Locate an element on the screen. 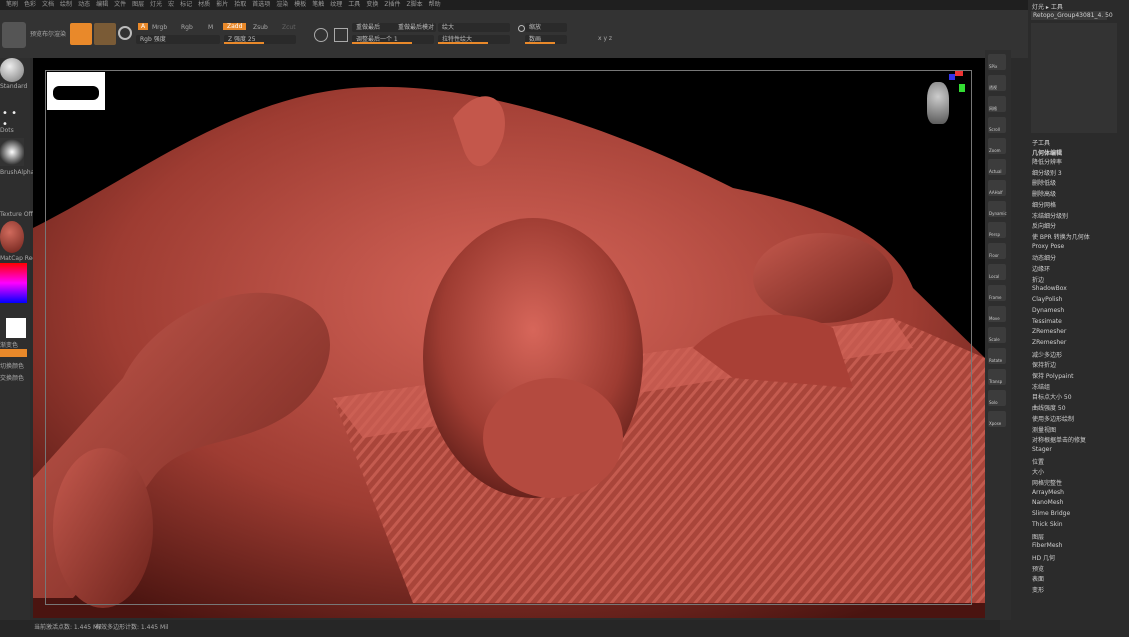 This screenshot has height=637, width=1129. menu-item: 材质 is located at coordinates (204, 5).